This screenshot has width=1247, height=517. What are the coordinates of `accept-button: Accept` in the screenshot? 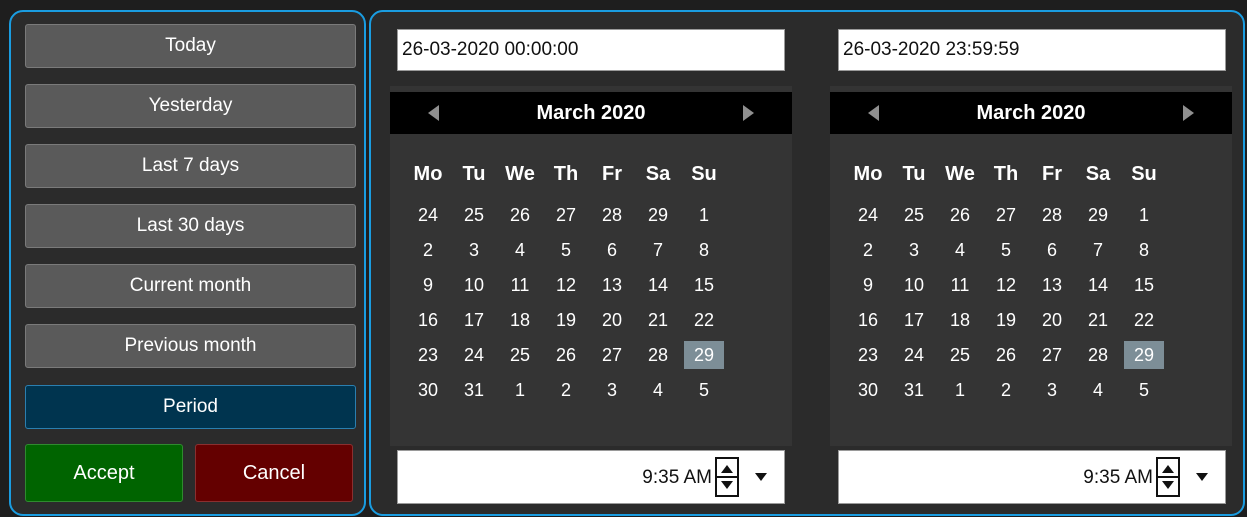 It's located at (104, 473).